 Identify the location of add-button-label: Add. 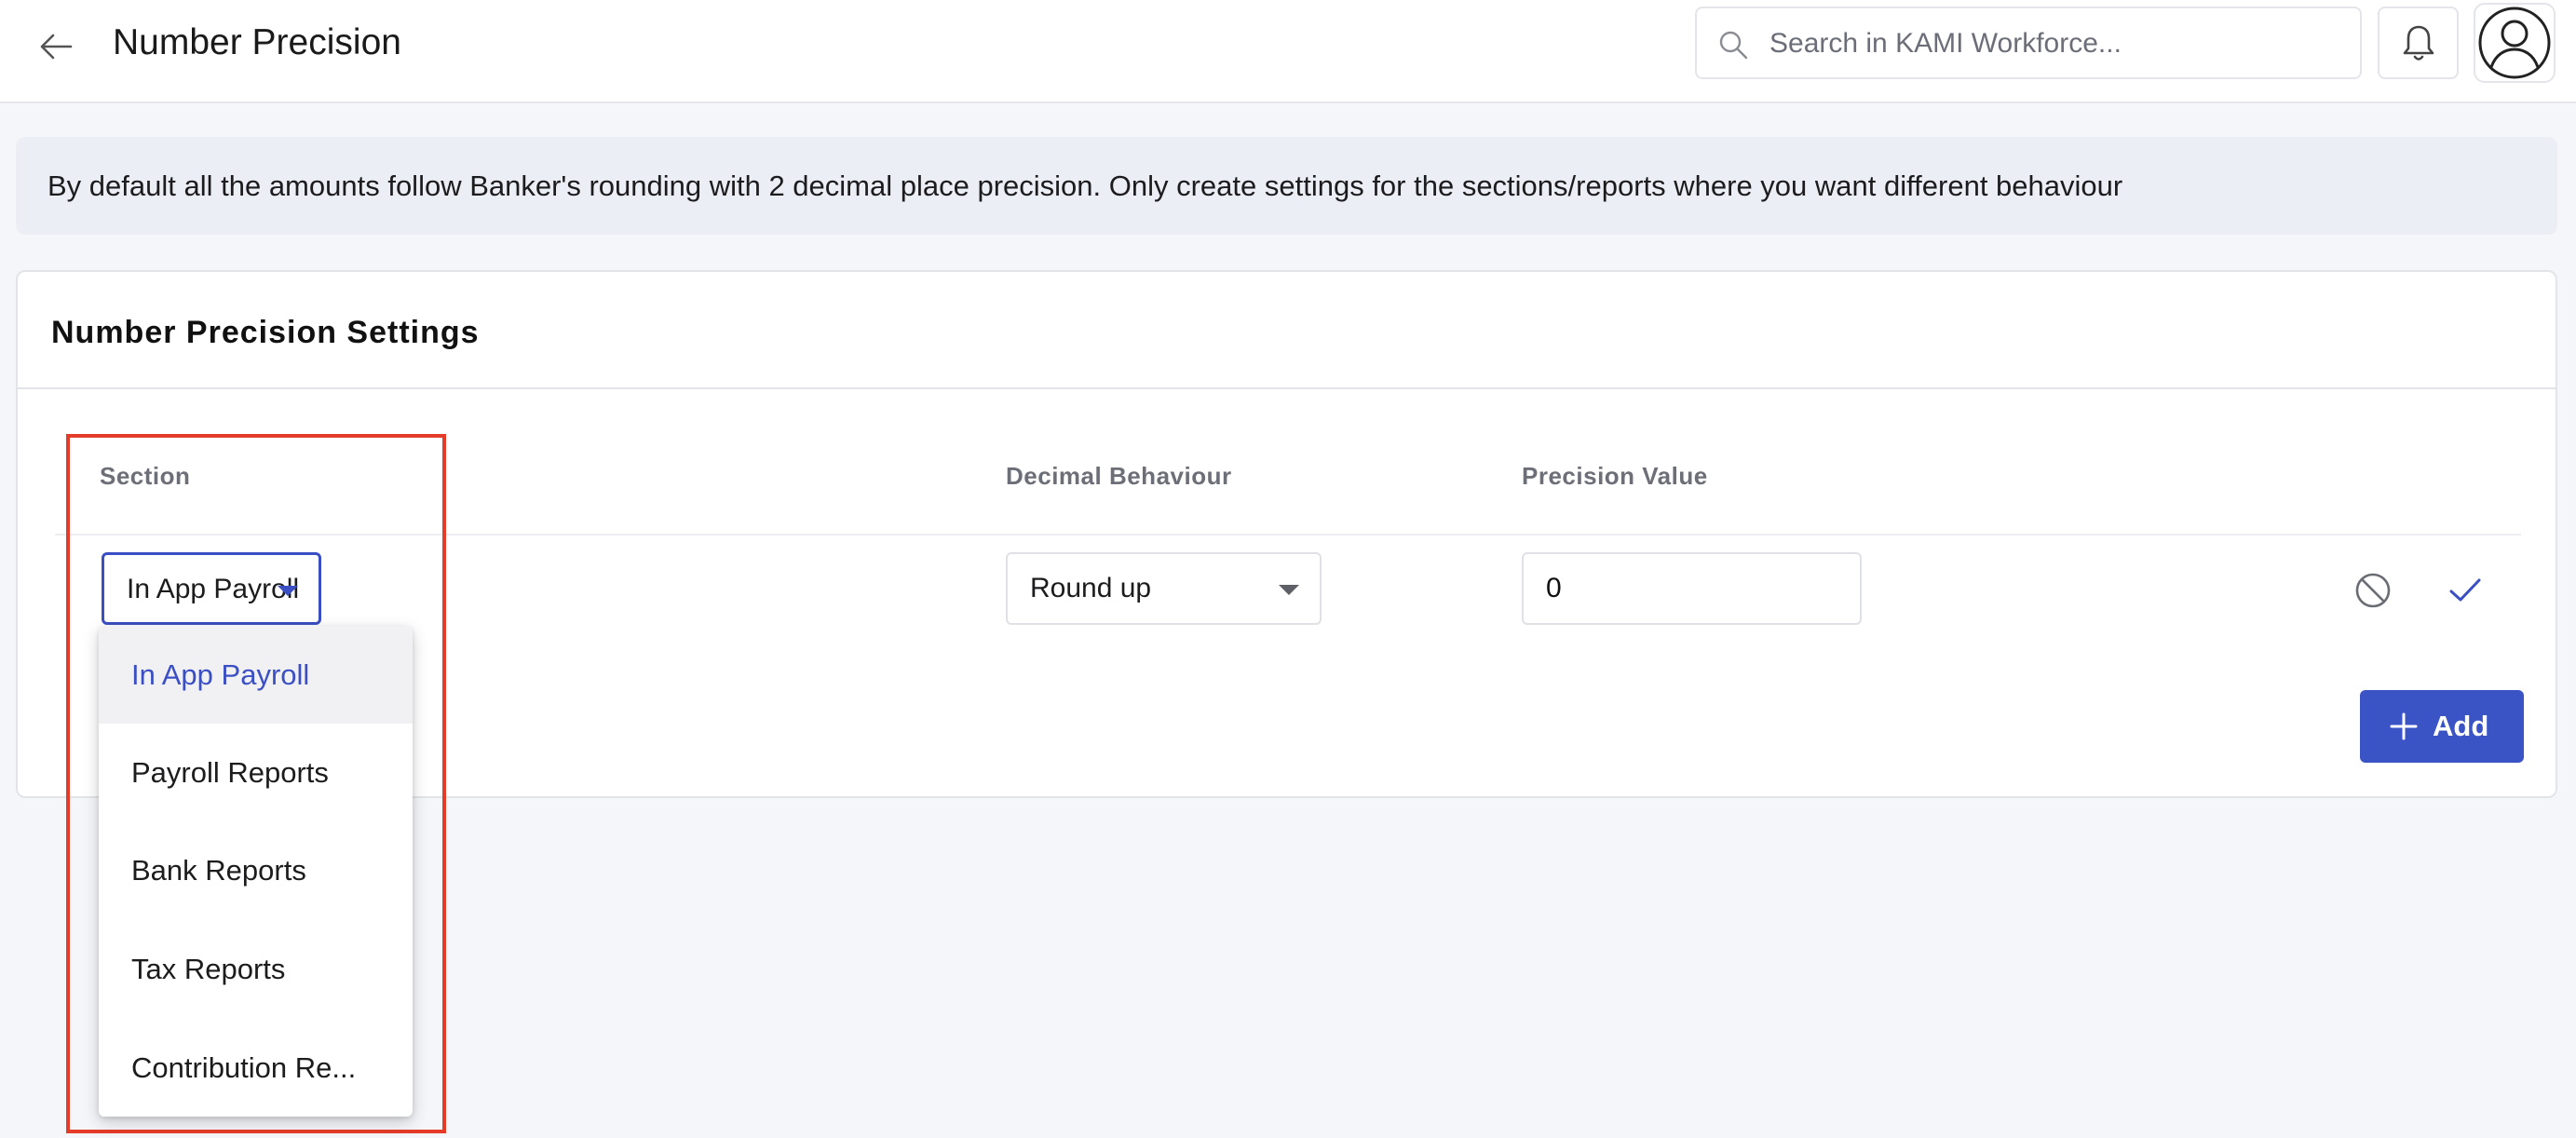
(2461, 726).